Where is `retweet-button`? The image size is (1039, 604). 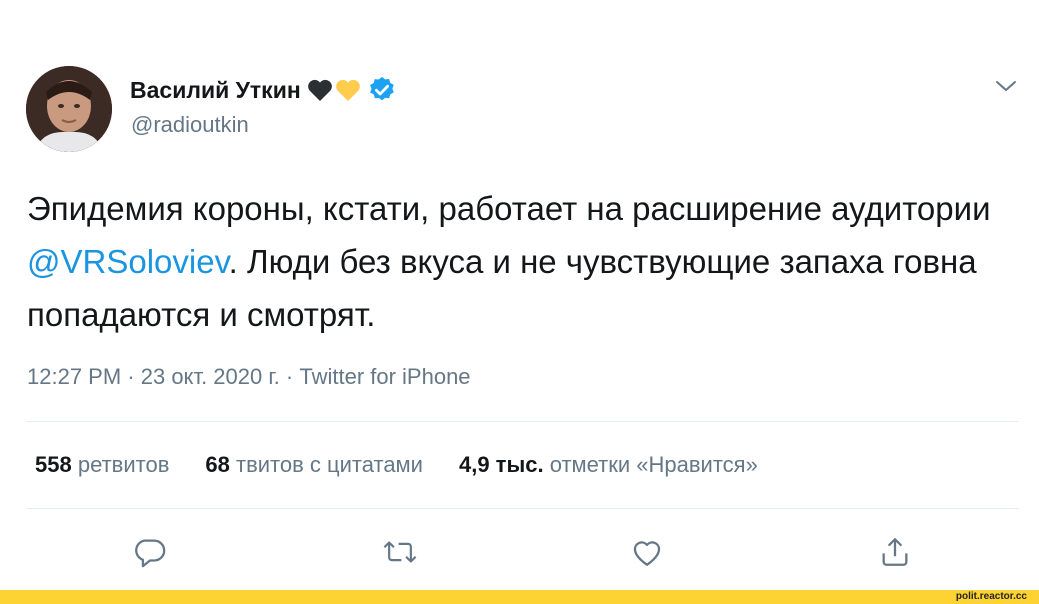
retweet-button is located at coordinates (400, 552).